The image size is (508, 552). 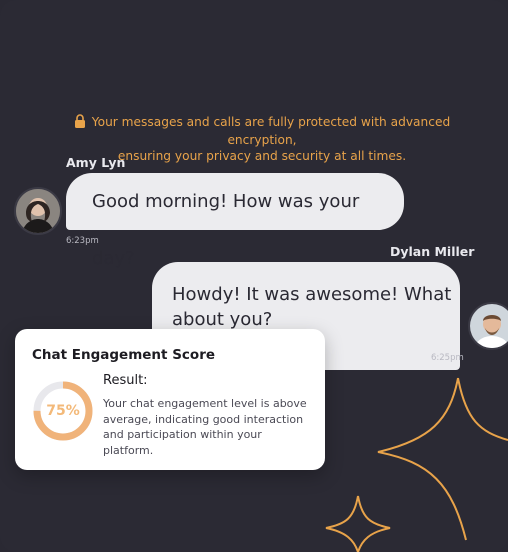 I want to click on avatar-dylan, so click(x=488, y=326).